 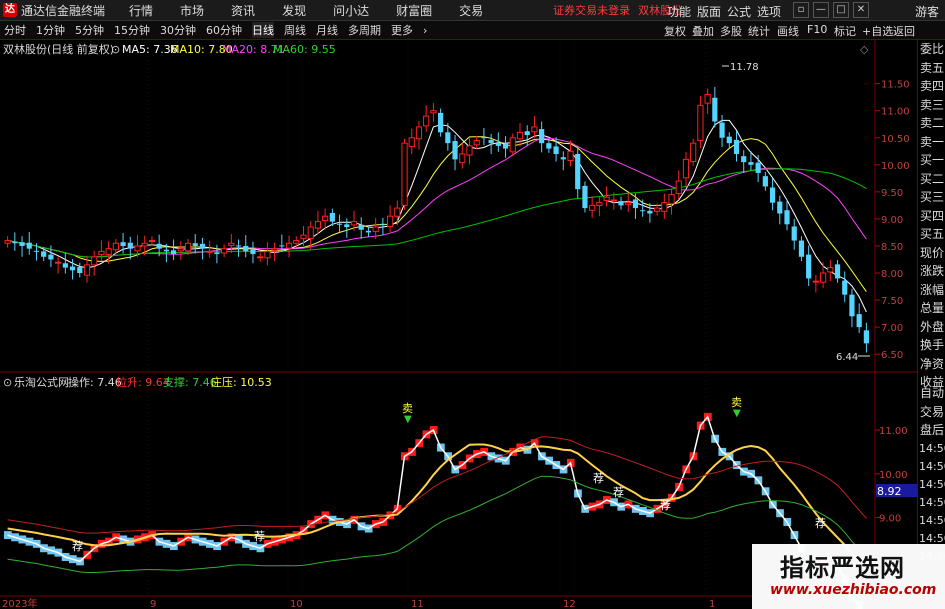 I want to click on tool-huaxian: 画线, so click(x=788, y=31).